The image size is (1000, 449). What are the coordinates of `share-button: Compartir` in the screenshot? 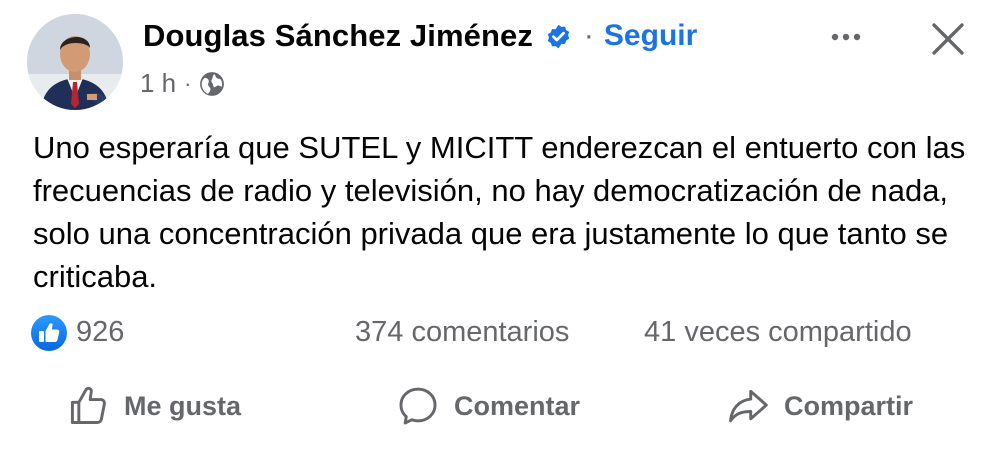 It's located at (819, 406).